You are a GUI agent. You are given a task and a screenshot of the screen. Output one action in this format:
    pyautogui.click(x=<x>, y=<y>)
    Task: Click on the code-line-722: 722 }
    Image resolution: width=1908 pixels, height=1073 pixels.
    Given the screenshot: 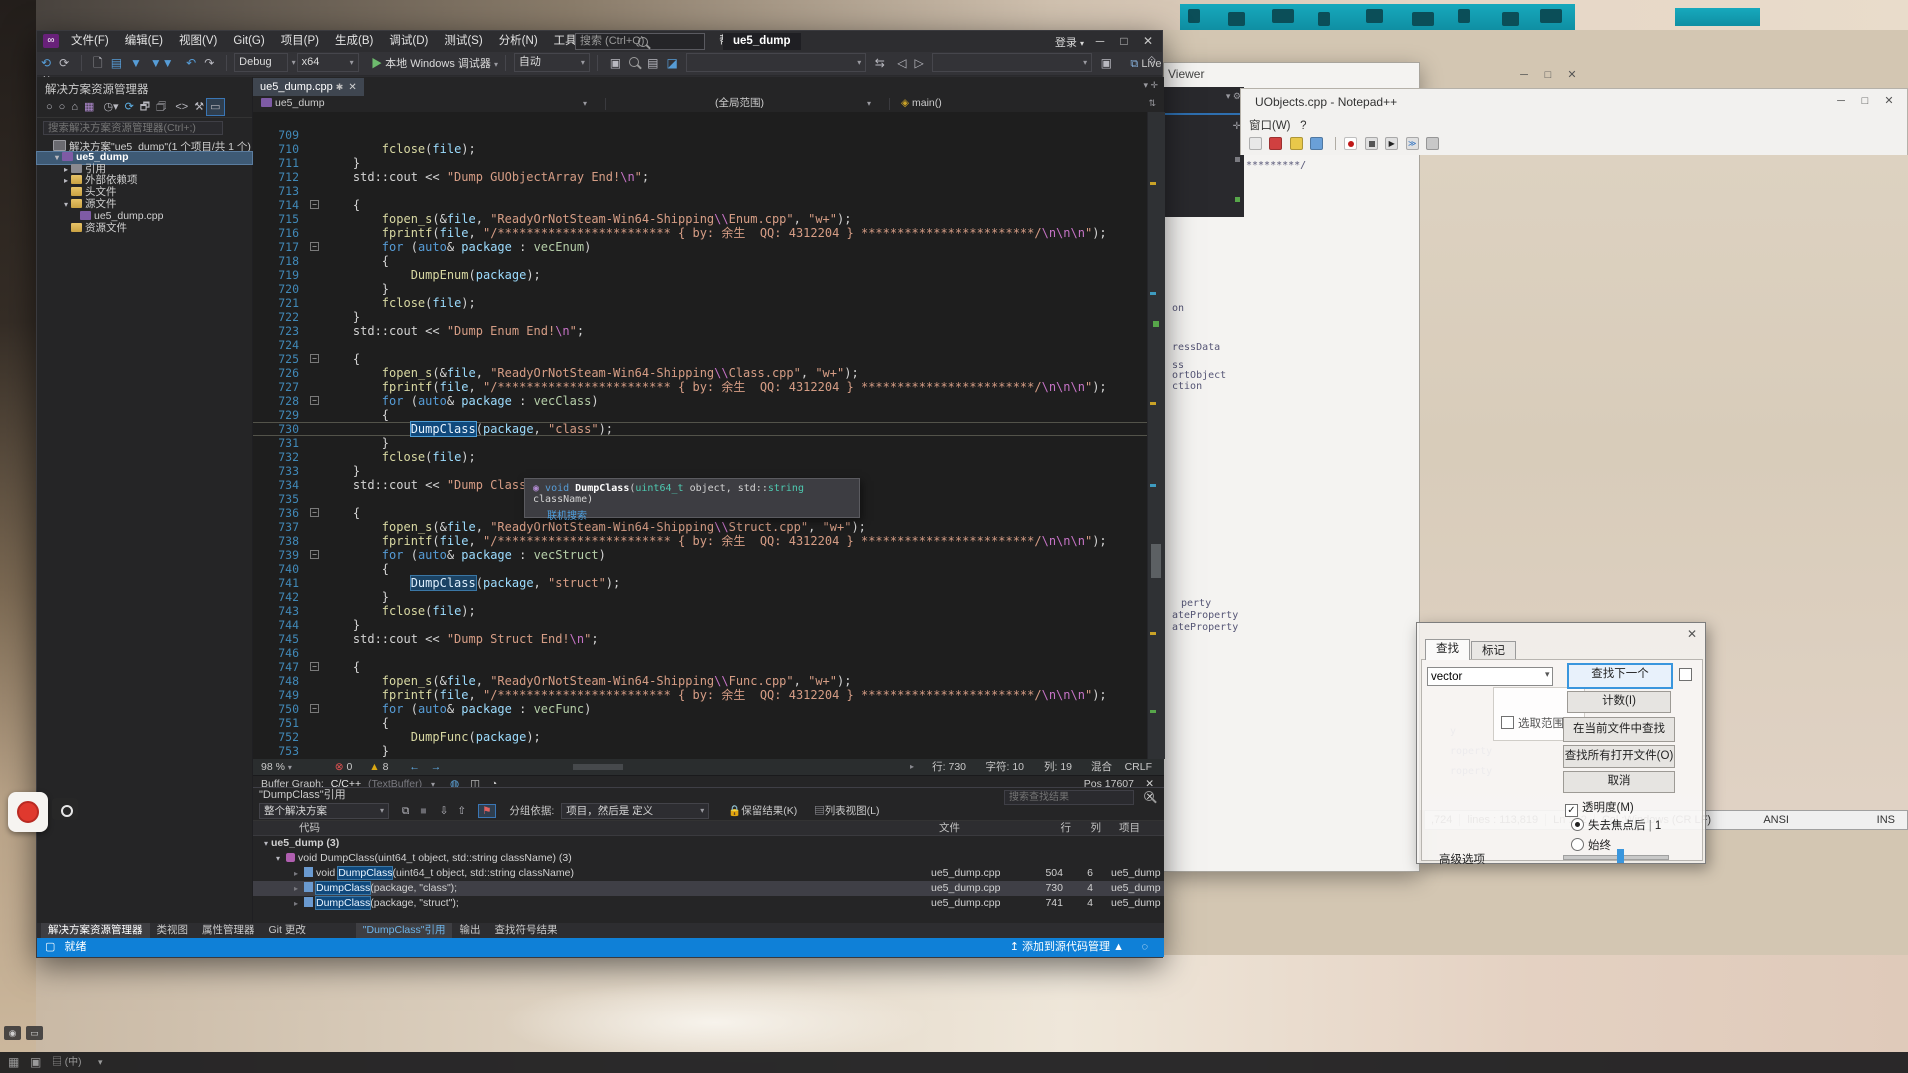 What is the action you would take?
    pyautogui.click(x=700, y=317)
    